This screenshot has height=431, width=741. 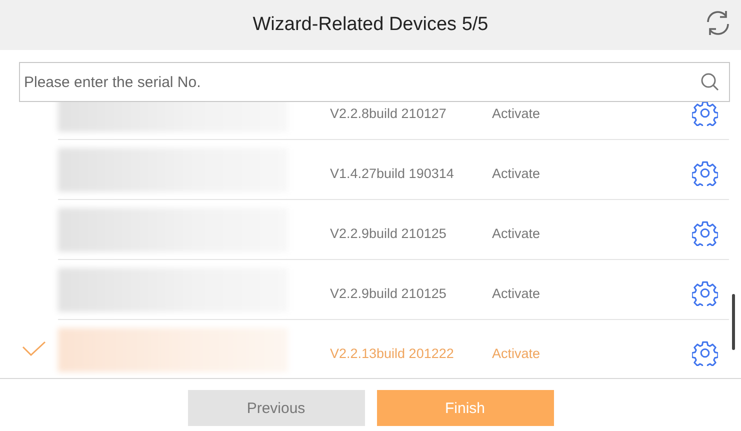 I want to click on scrollbar, so click(x=733, y=322).